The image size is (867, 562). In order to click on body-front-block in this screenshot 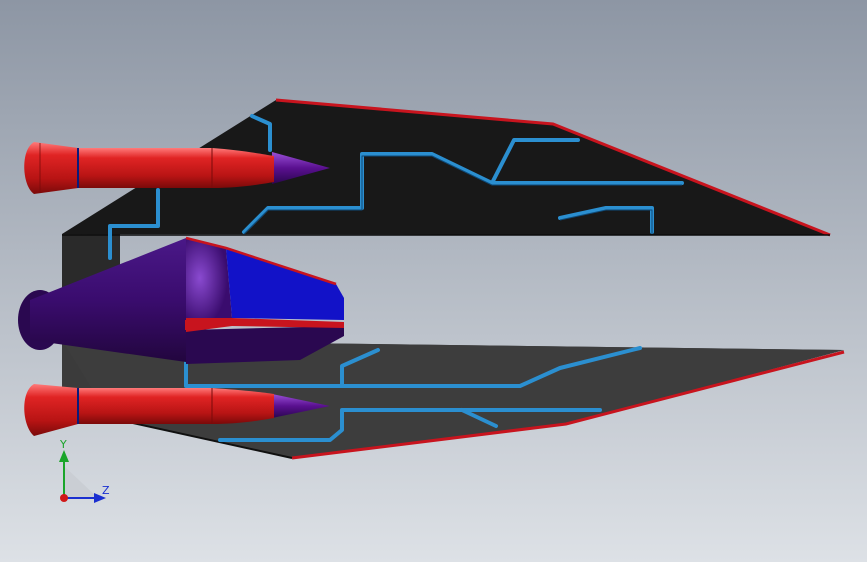, I will do `click(209, 278)`.